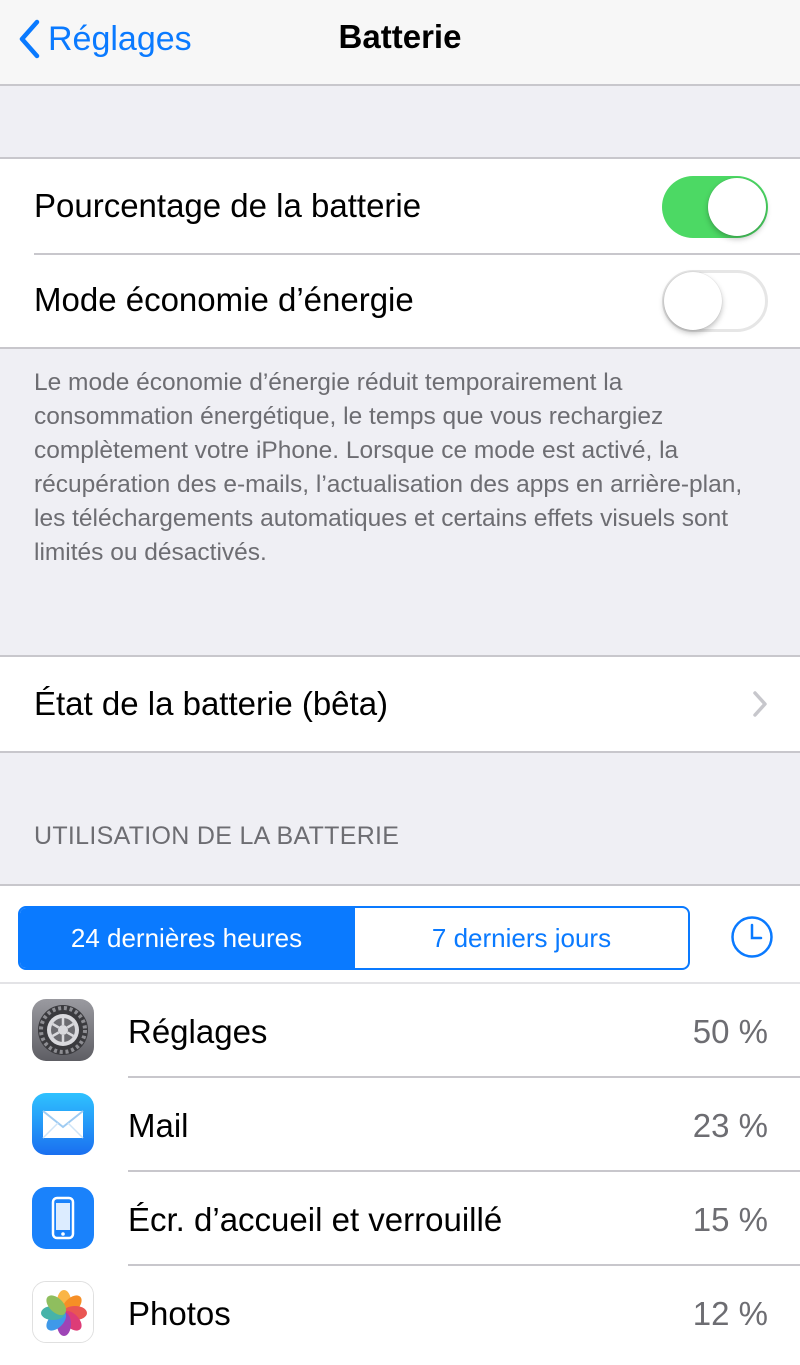 The height and width of the screenshot is (1365, 800). I want to click on settings-app-icon, so click(63, 1030).